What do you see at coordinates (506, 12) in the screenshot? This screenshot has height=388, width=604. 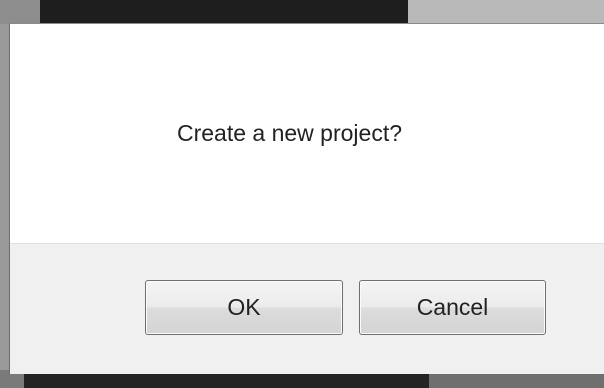 I see `background-app-top-light` at bounding box center [506, 12].